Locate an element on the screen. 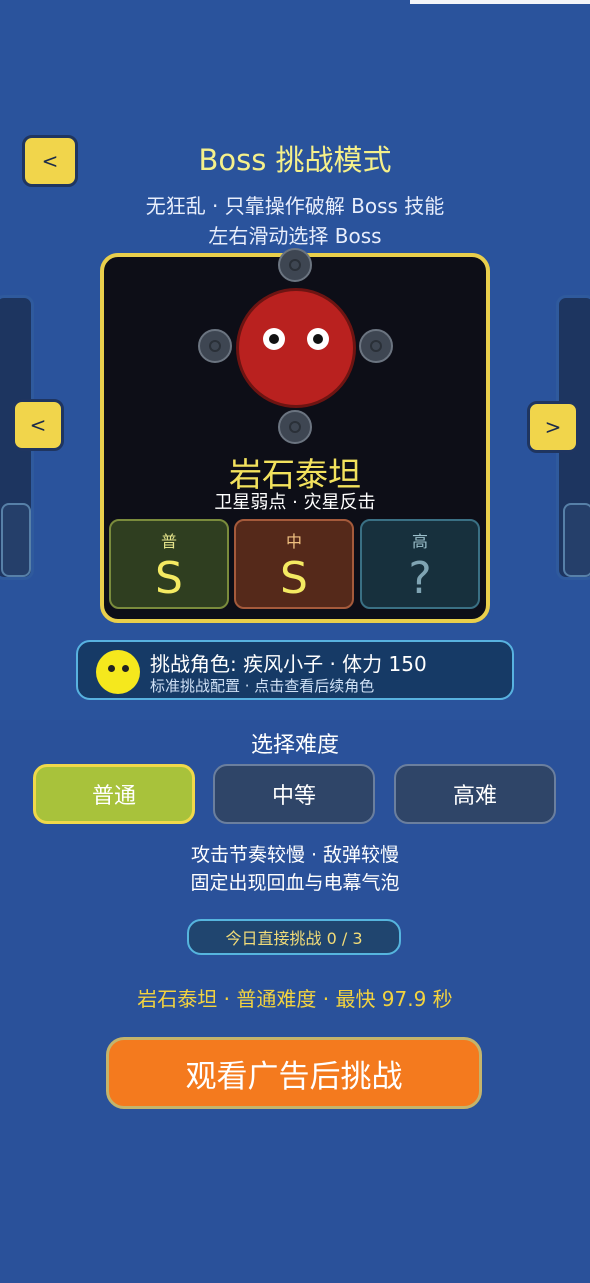  boss-traits: 卫星弱点 · 灾星反击 is located at coordinates (295, 502).